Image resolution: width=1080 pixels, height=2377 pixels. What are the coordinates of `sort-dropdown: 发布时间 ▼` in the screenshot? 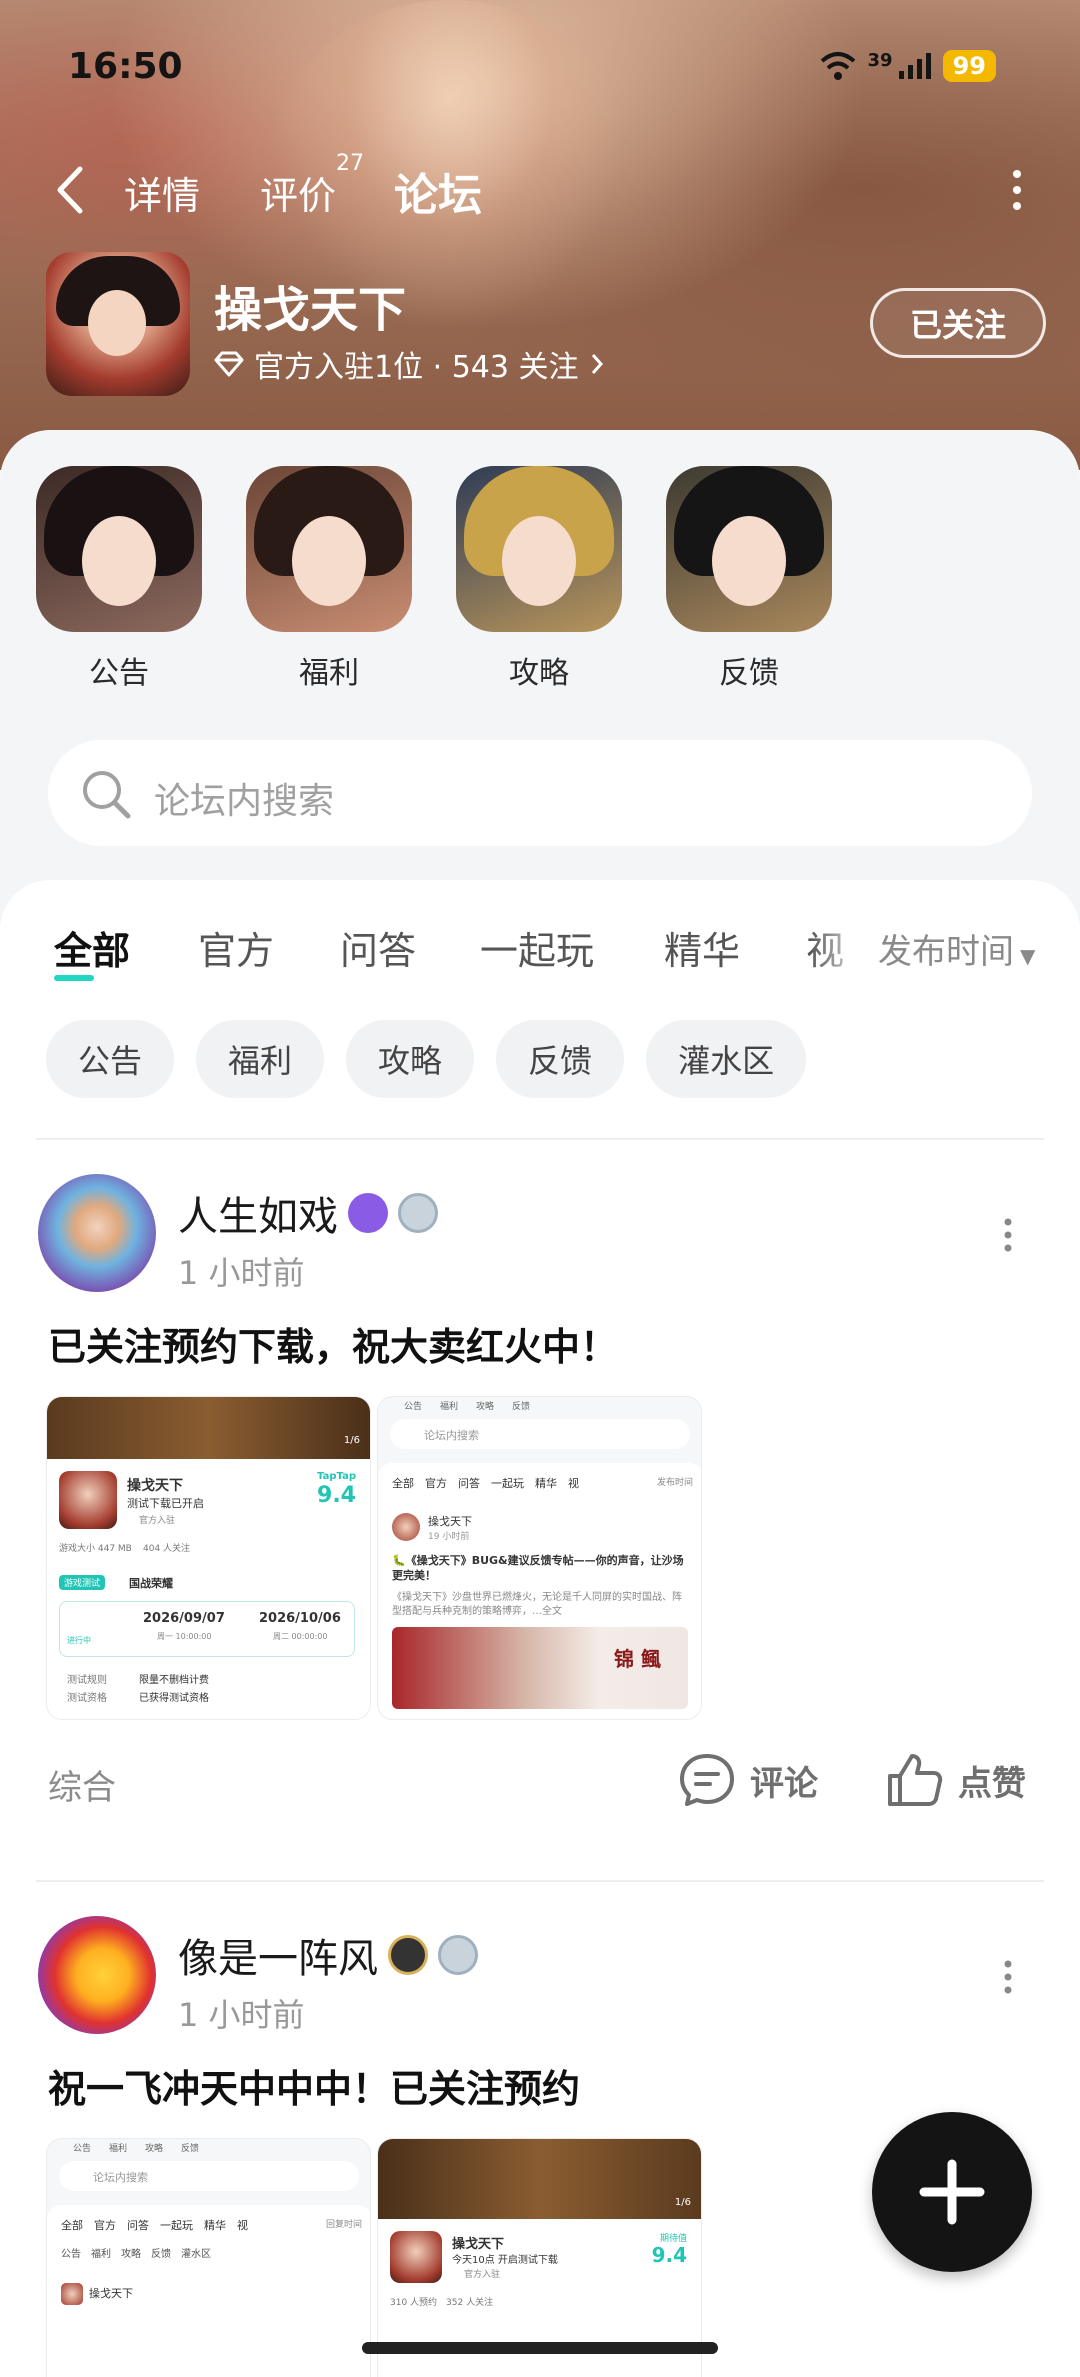 It's located at (954, 948).